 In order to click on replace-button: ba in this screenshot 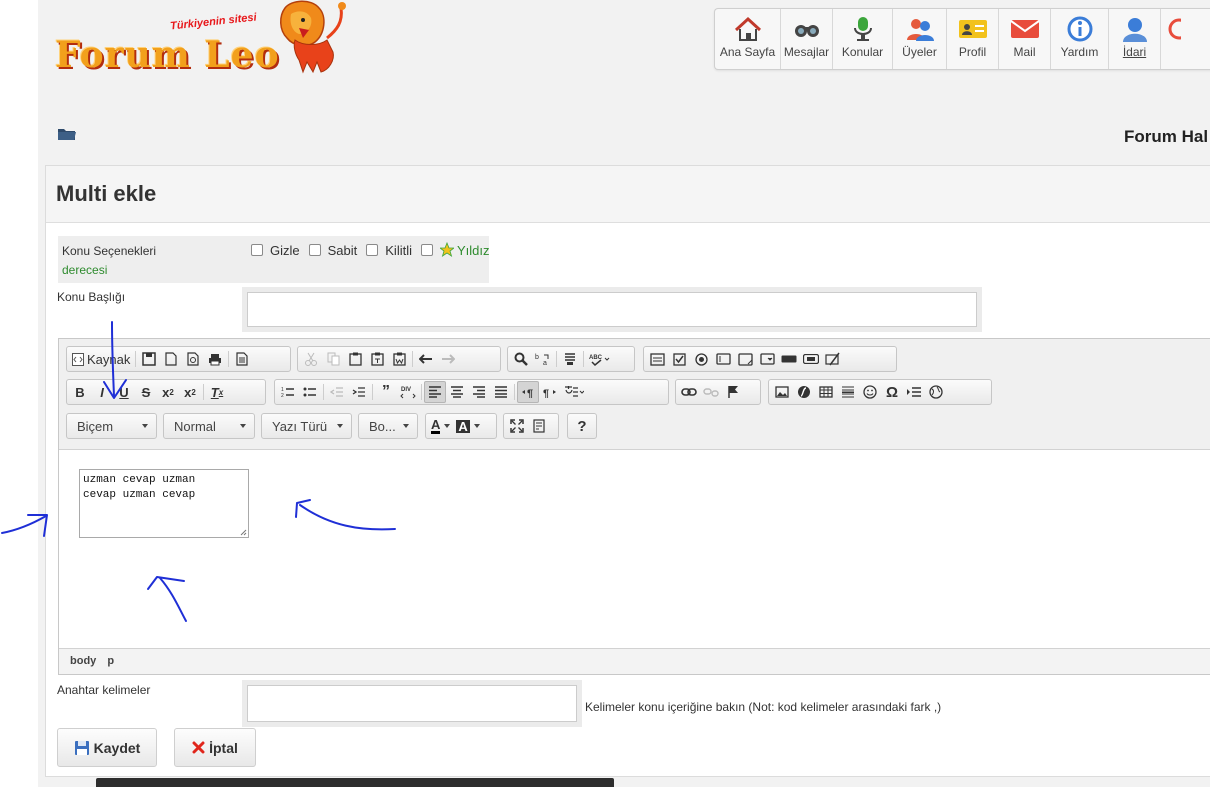, I will do `click(543, 359)`.